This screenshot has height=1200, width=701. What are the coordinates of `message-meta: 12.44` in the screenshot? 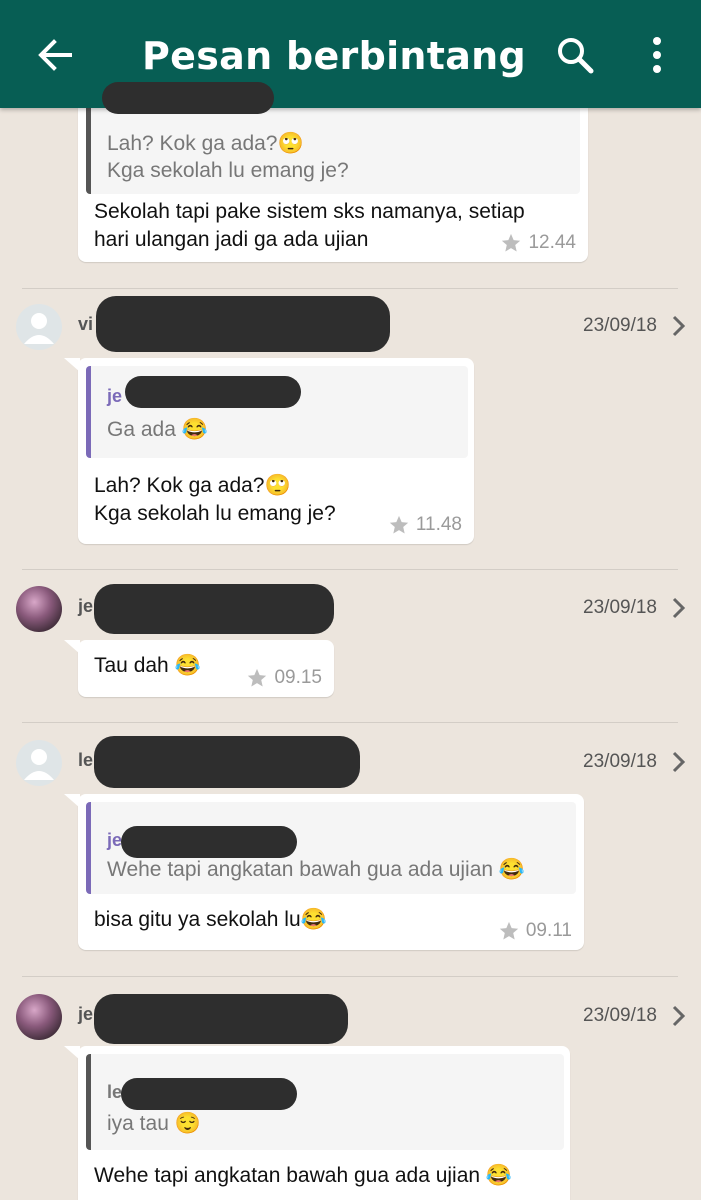 It's located at (538, 243).